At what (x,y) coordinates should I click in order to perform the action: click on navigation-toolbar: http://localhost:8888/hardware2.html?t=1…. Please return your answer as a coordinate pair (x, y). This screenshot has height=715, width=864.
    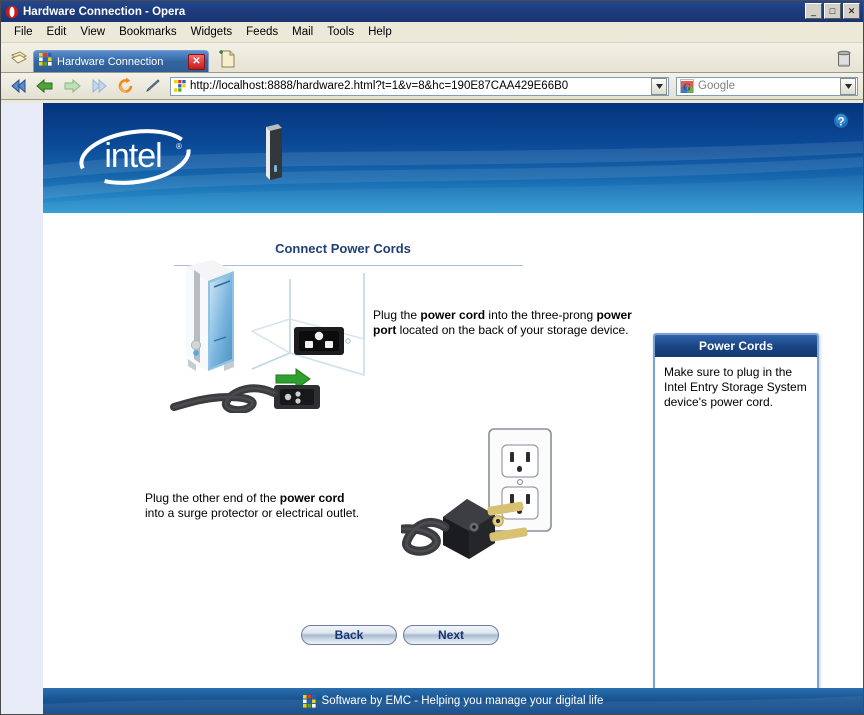
    Looking at the image, I should click on (432, 86).